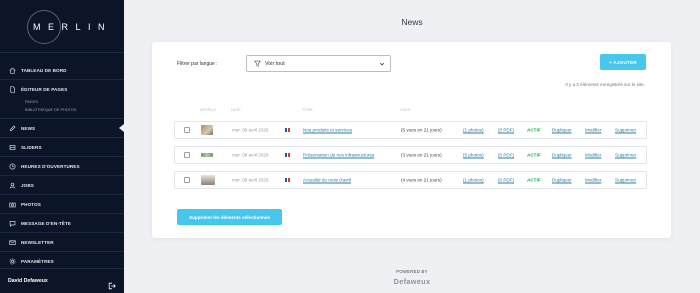 The height and width of the screenshot is (293, 700). I want to click on sidebar-item-label: HEURES D'OUVERTURES, so click(50, 166).